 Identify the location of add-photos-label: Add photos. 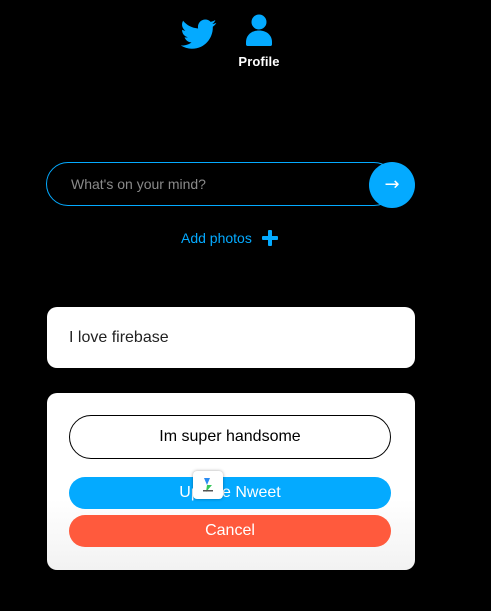
(216, 238).